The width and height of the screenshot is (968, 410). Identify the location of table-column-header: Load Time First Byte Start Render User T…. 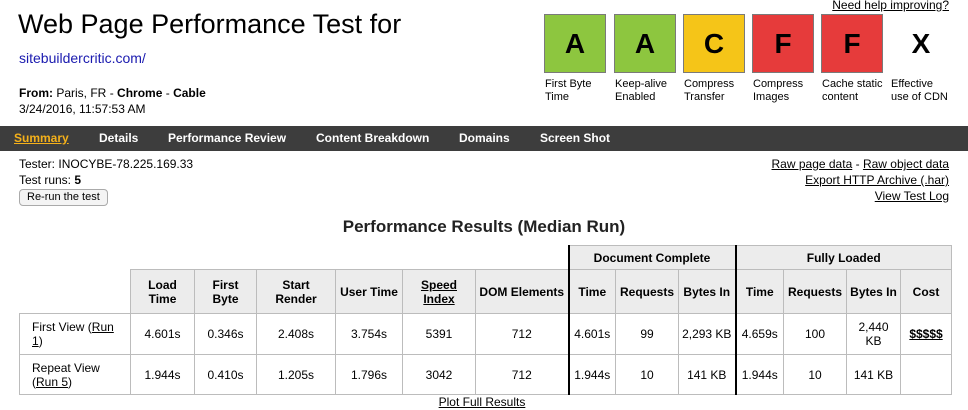
(485, 291).